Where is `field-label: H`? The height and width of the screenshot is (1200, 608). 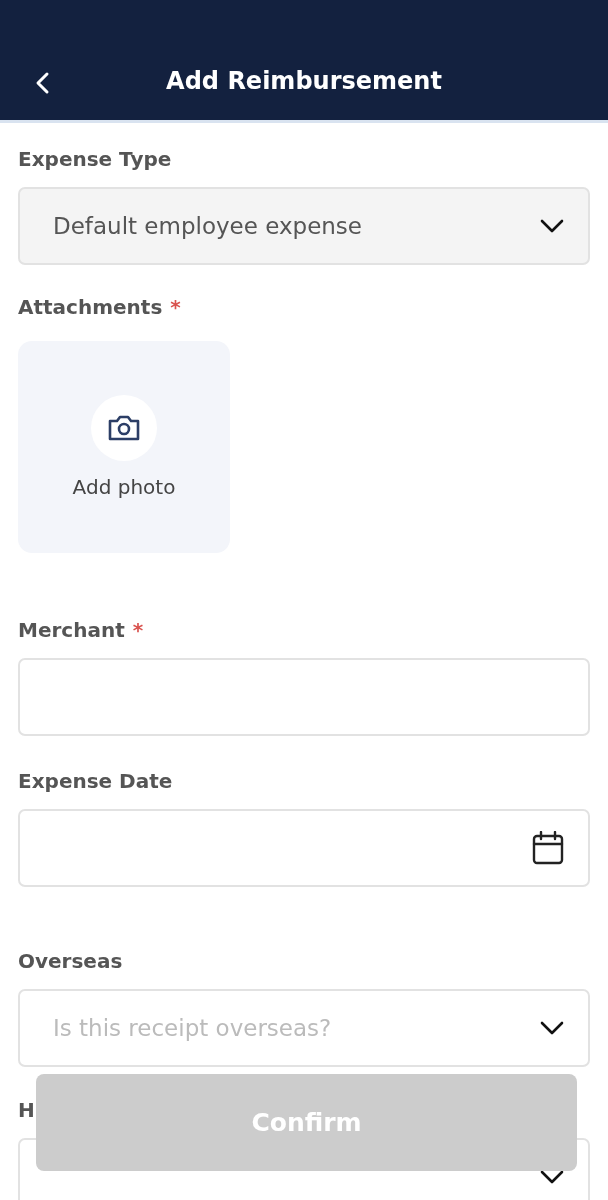
field-label: H is located at coordinates (26, 1110).